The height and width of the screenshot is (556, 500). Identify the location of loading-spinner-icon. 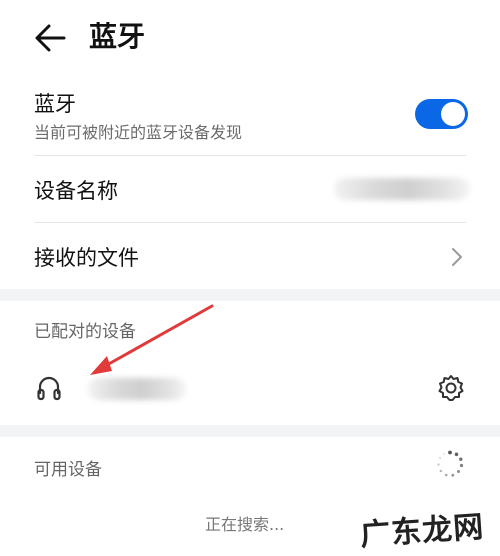
(450, 463).